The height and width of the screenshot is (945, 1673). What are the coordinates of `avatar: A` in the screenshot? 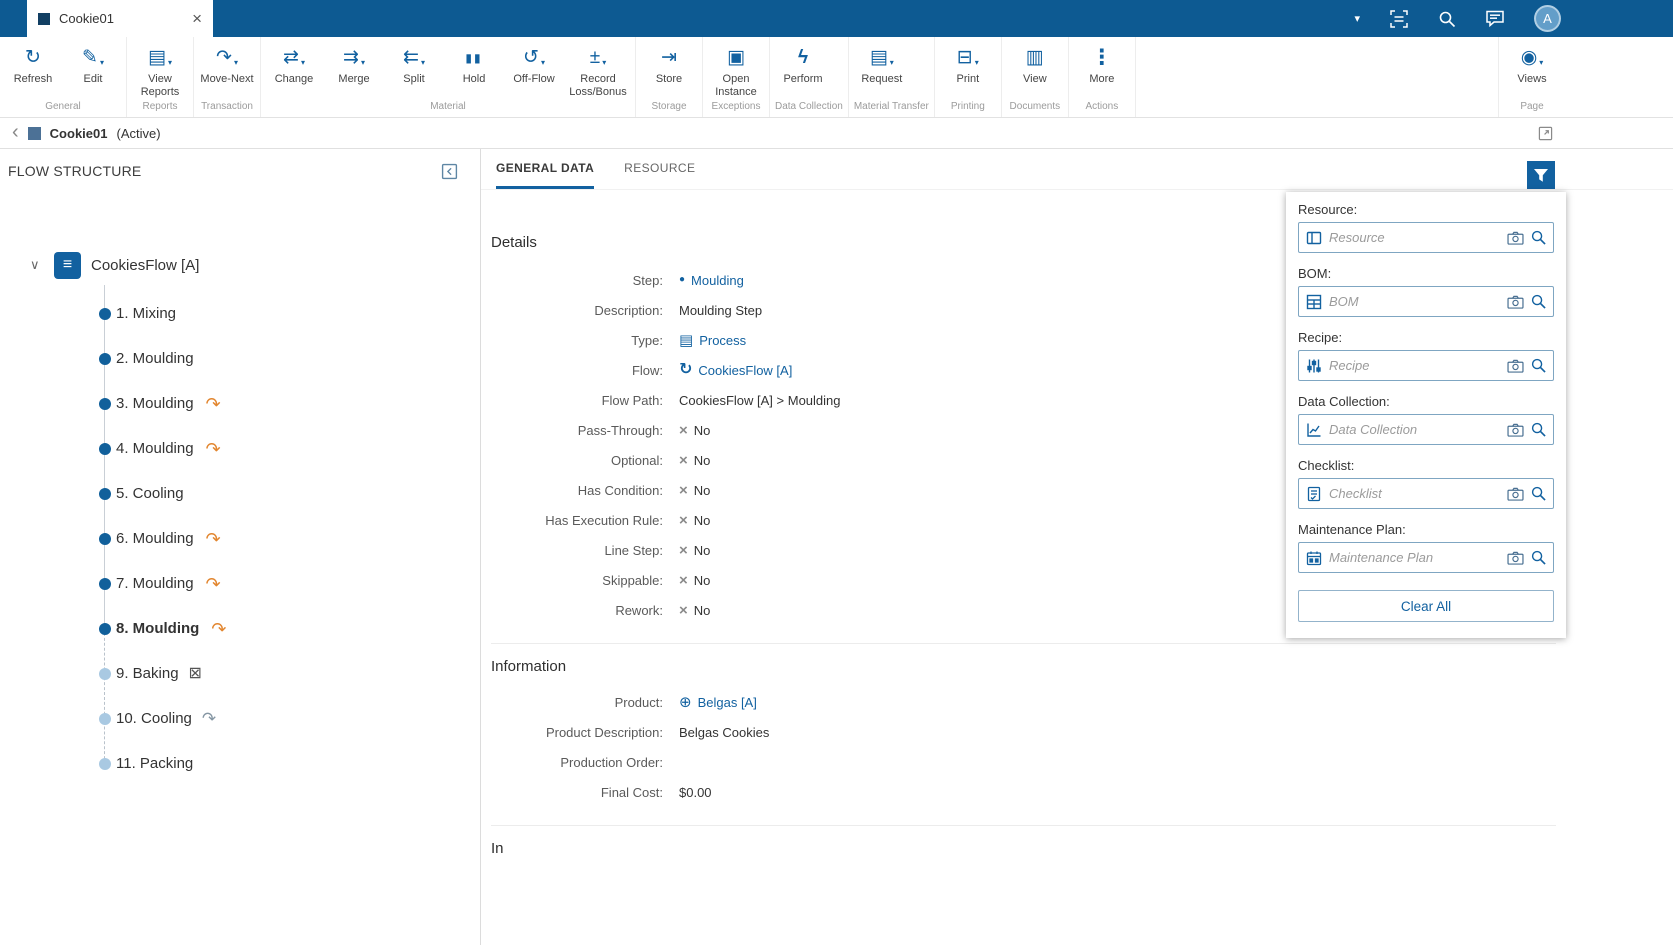 It's located at (1547, 18).